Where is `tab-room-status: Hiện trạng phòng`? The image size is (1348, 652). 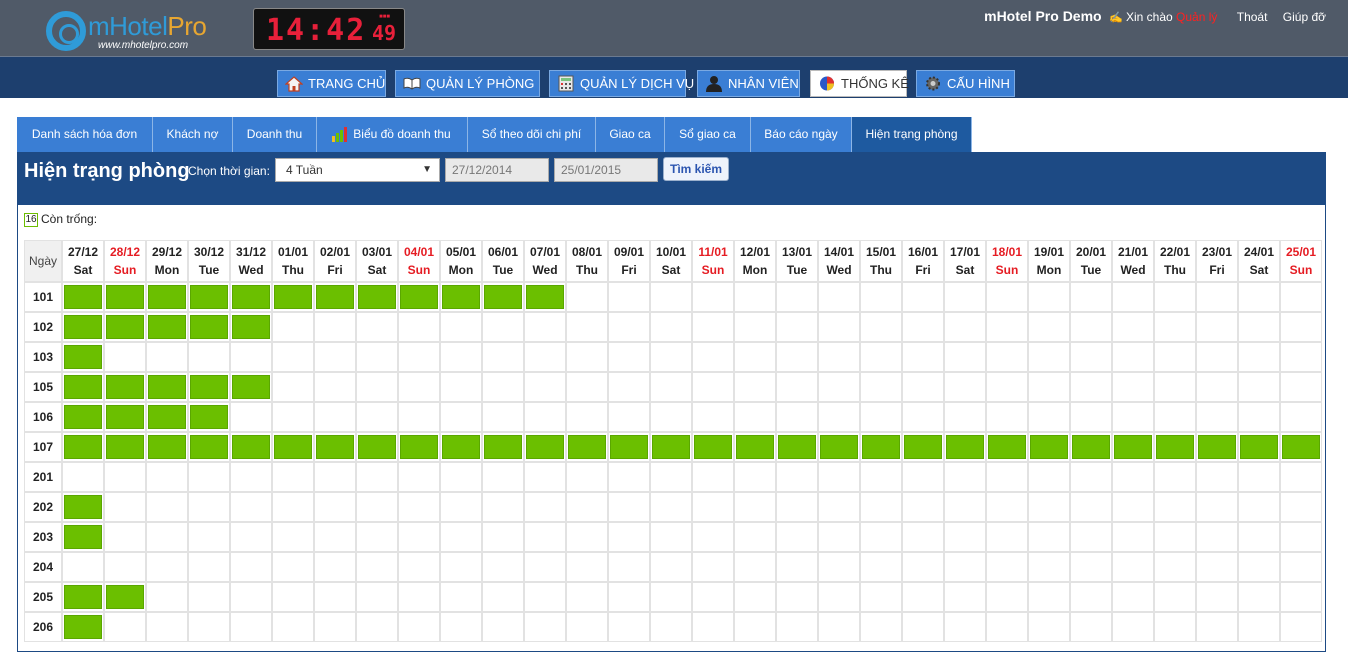
tab-room-status: Hiện trạng phòng is located at coordinates (912, 134).